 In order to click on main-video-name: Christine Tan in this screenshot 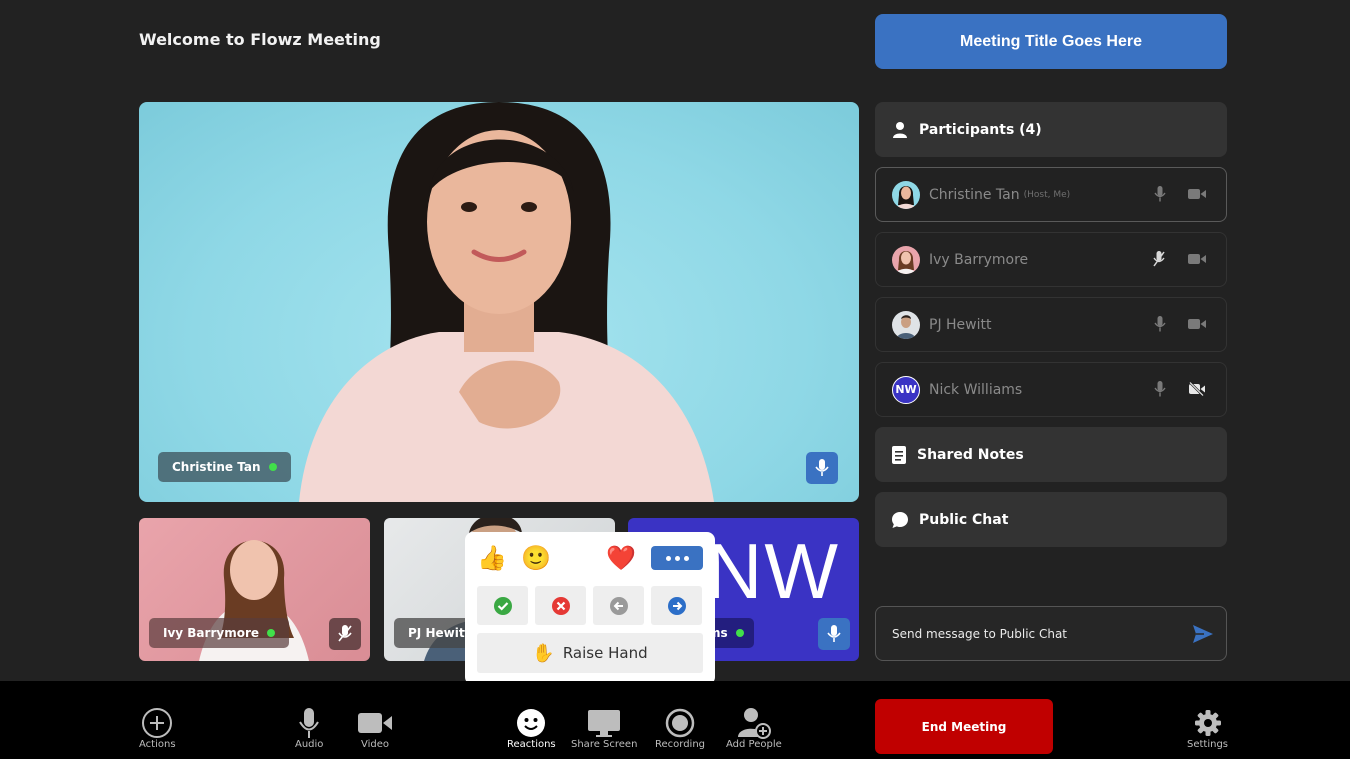, I will do `click(216, 467)`.